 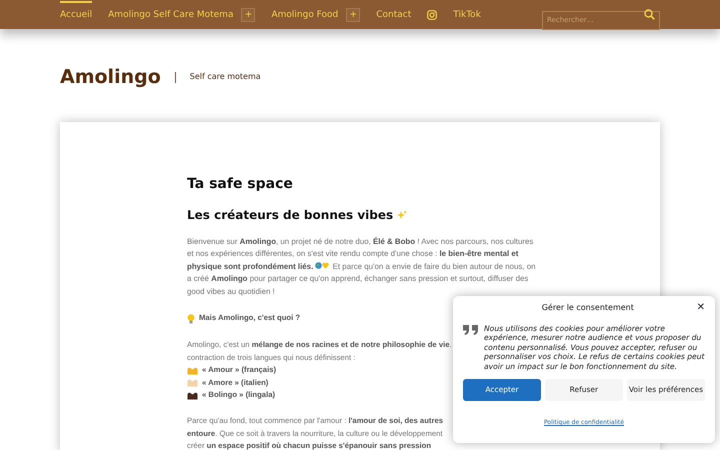 I want to click on nav-link: TikTok, so click(x=467, y=14).